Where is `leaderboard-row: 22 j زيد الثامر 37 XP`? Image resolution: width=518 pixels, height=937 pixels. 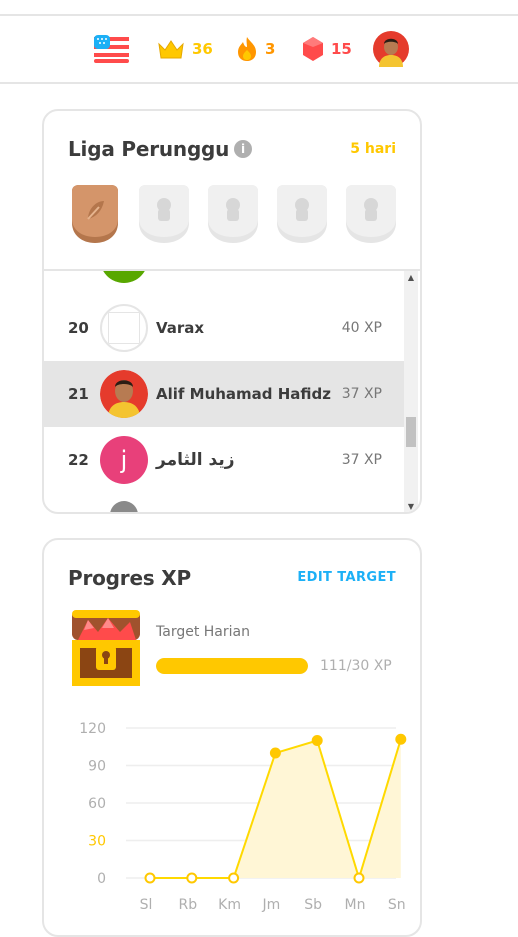
leaderboard-row: 22 j زيد الثامر 37 XP is located at coordinates (225, 460).